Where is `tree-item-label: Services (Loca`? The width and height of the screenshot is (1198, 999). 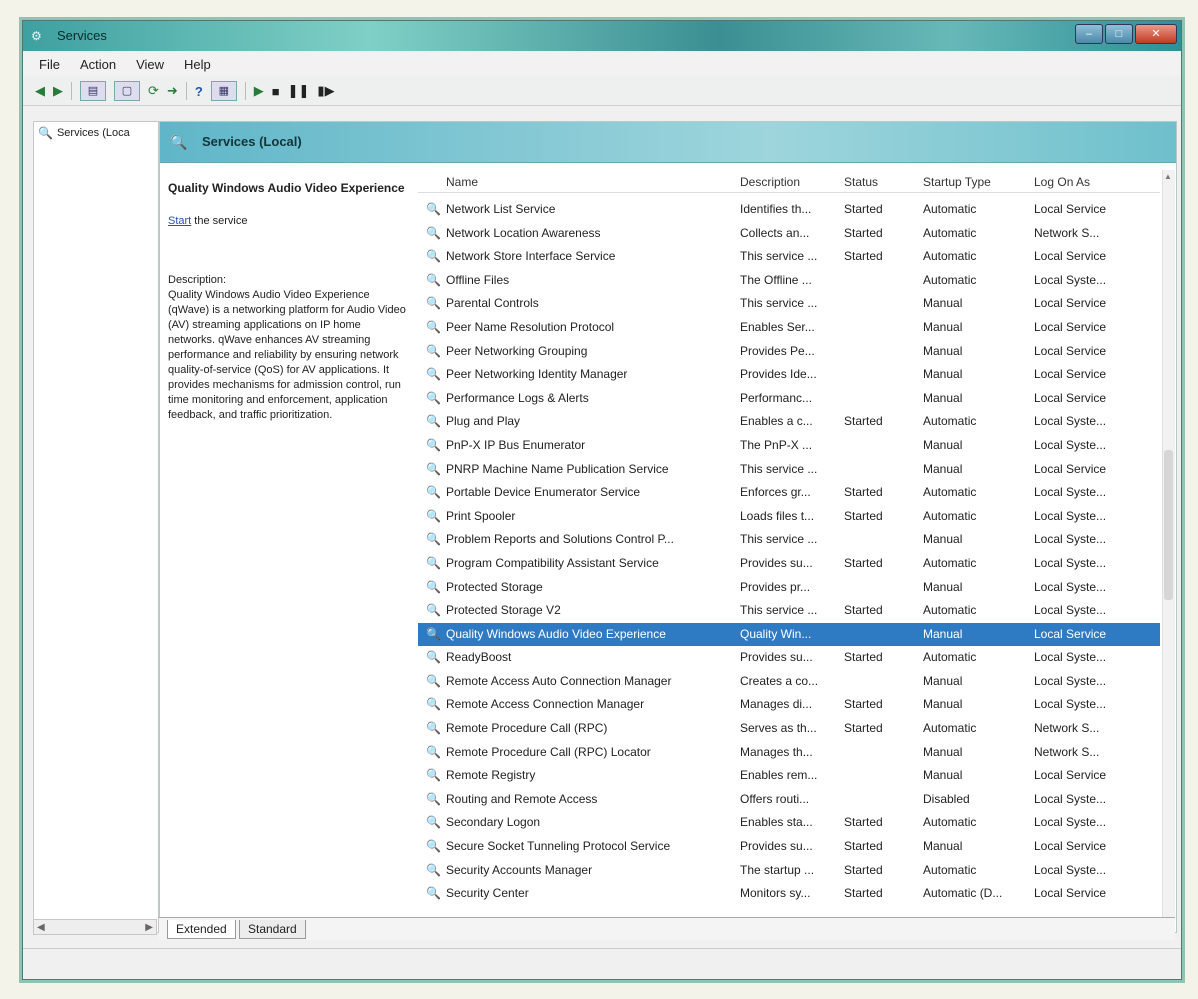
tree-item-label: Services (Loca is located at coordinates (93, 133).